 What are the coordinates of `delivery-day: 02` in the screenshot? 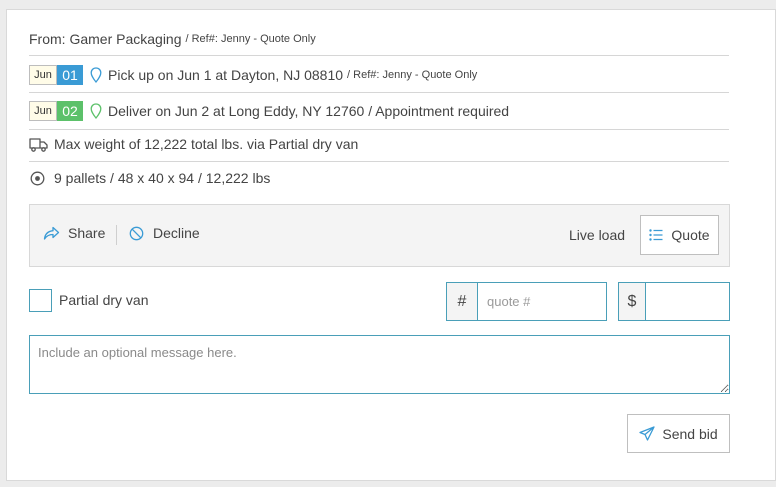 It's located at (70, 111).